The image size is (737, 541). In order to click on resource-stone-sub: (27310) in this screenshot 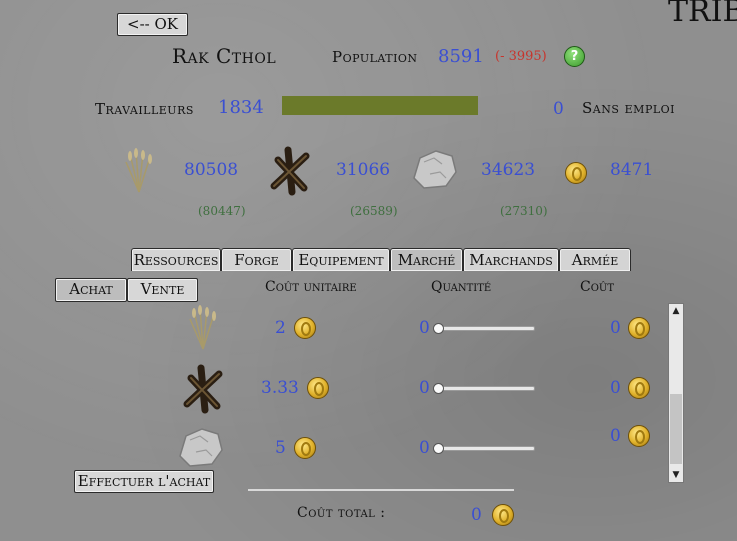, I will do `click(524, 211)`.